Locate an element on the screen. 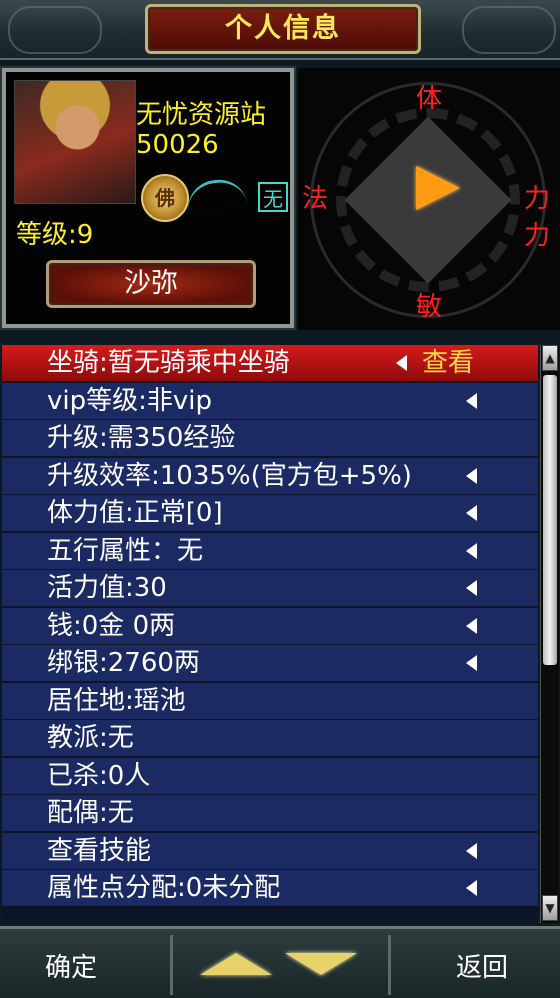  list-item-money: 钱:0金 0两 is located at coordinates (270, 625).